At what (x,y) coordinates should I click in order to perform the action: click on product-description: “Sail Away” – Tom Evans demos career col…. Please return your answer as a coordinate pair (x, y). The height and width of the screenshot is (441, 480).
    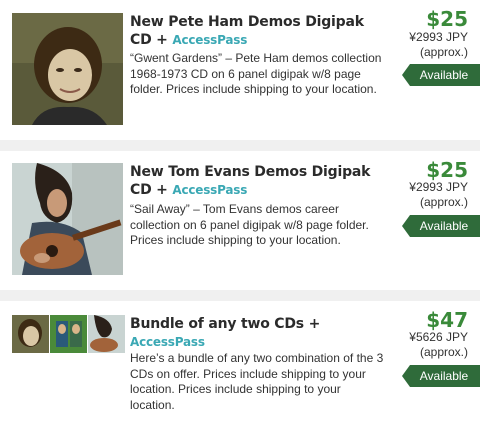
    Looking at the image, I should click on (249, 225).